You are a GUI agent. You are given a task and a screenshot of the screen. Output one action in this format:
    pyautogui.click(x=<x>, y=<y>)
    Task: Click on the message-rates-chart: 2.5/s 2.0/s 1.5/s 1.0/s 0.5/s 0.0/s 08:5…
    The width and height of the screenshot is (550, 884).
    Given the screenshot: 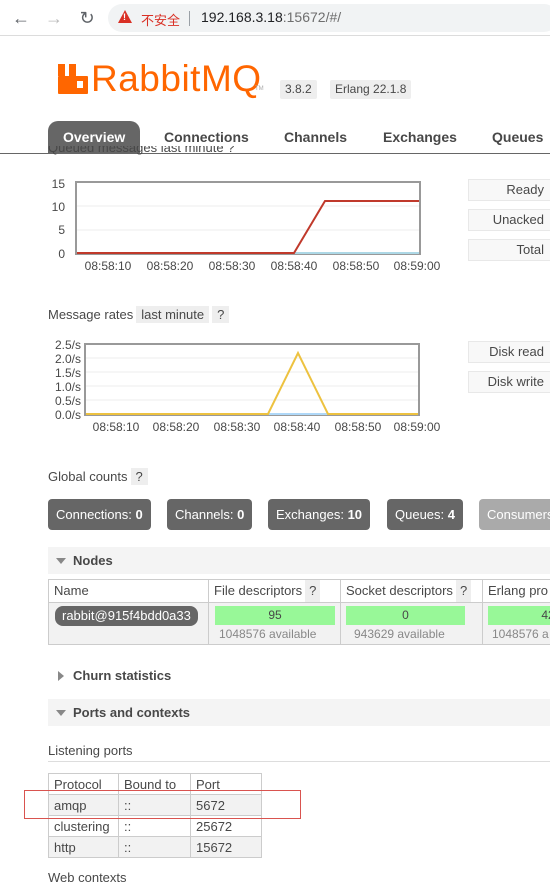 What is the action you would take?
    pyautogui.click(x=248, y=386)
    